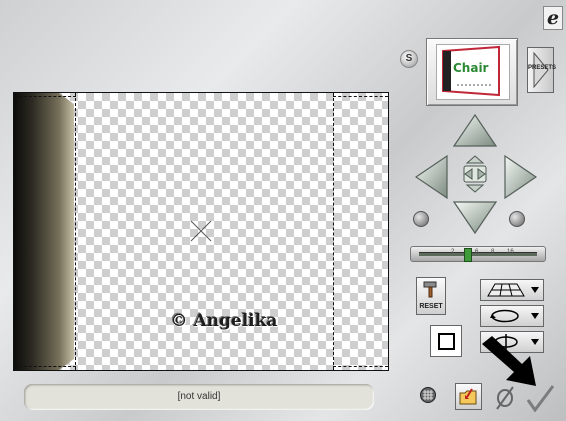  I want to click on inner-down-icon, so click(475, 188).